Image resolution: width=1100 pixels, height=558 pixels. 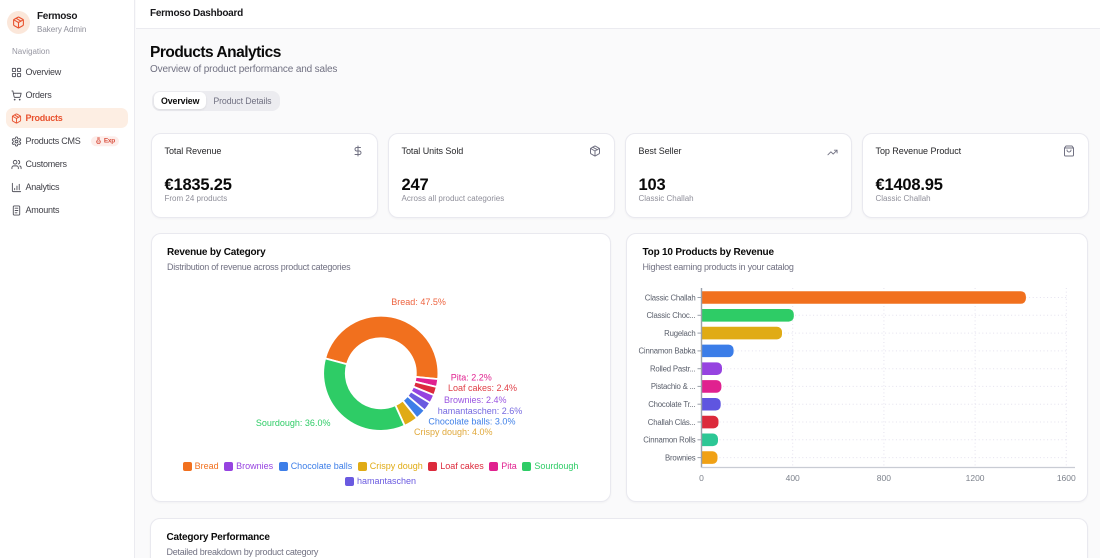 I want to click on svg-text: 800, so click(x=884, y=478).